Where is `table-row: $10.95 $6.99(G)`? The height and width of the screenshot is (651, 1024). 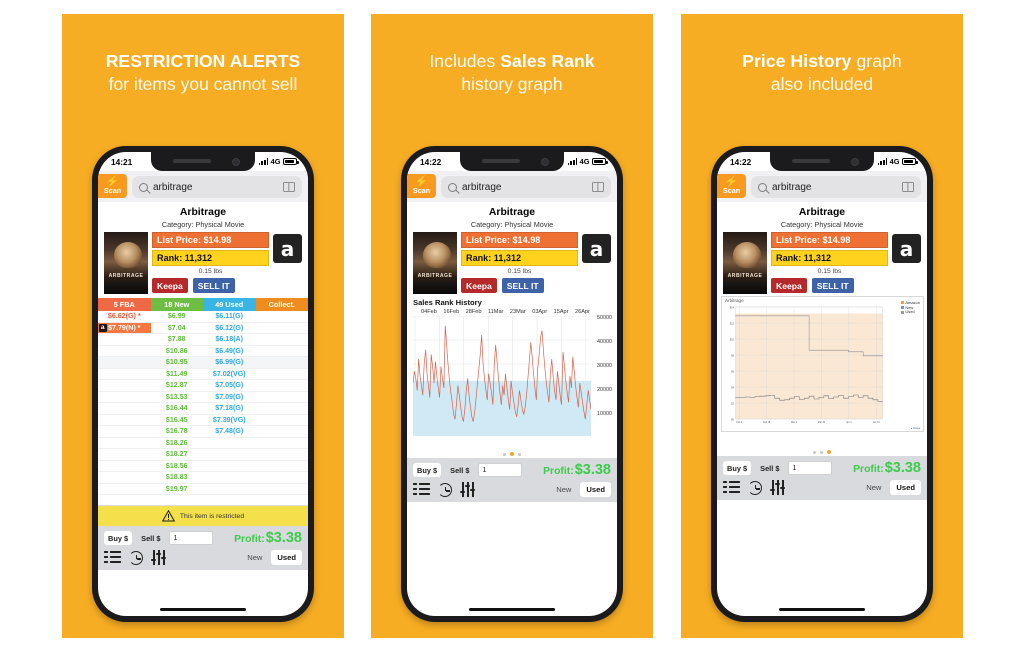
table-row: $10.95 $6.99(G) is located at coordinates (203, 363).